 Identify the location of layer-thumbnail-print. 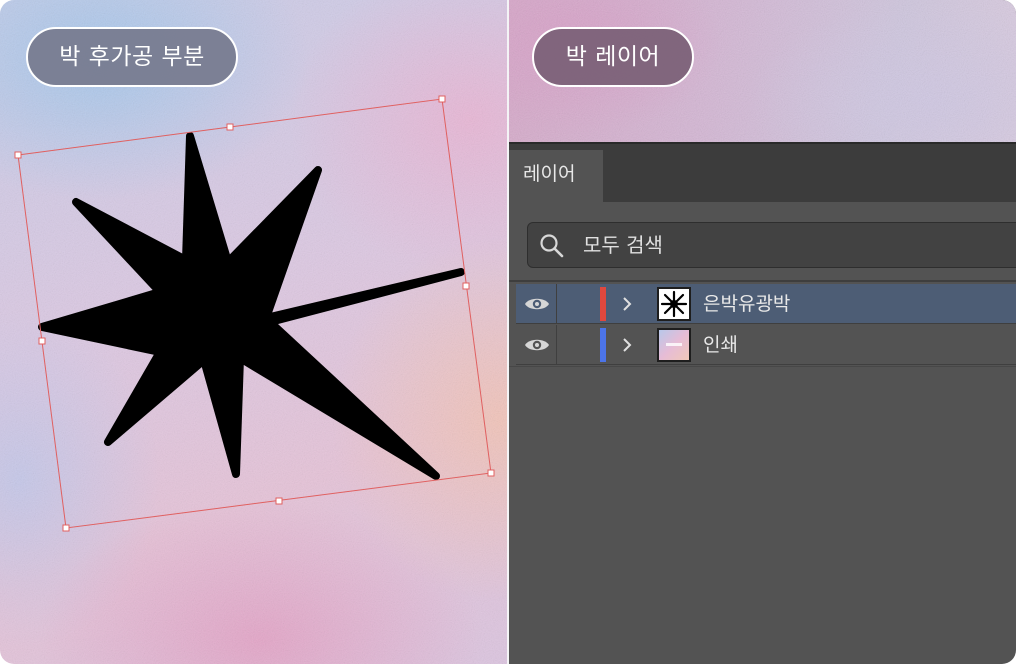
(674, 345).